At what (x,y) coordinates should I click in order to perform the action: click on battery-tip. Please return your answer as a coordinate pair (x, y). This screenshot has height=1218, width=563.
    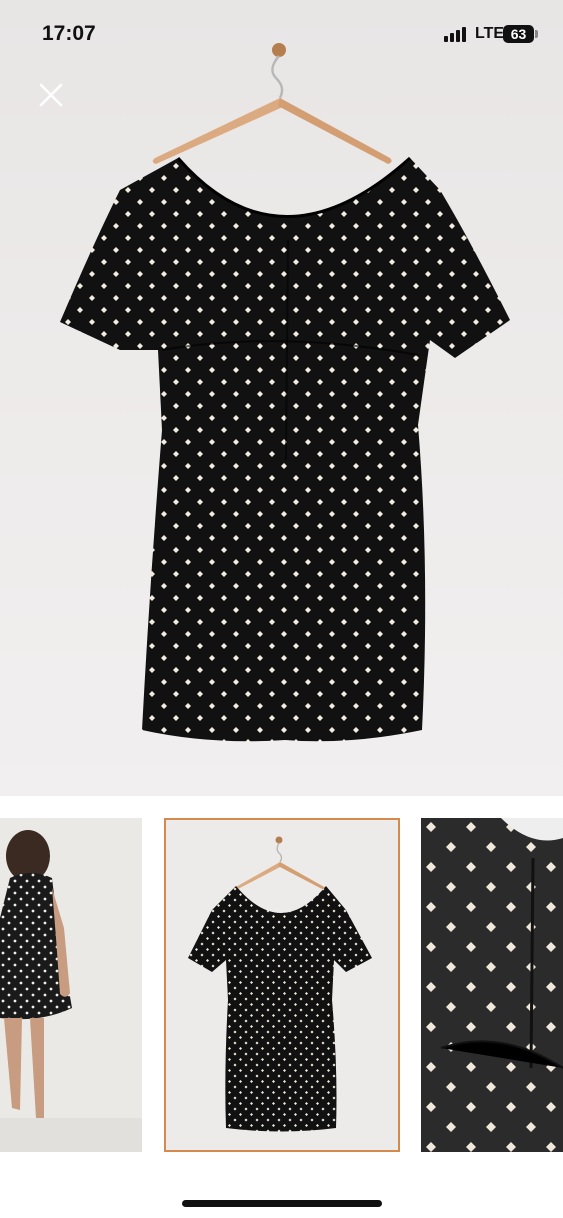
    Looking at the image, I should click on (536, 34).